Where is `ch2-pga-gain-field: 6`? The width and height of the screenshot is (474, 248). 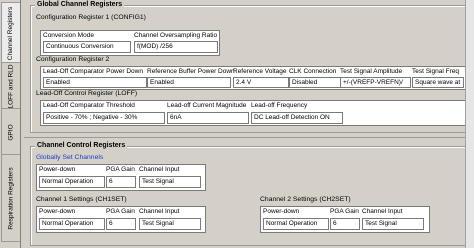
ch2-pga-gain-field: 6 is located at coordinates (345, 224).